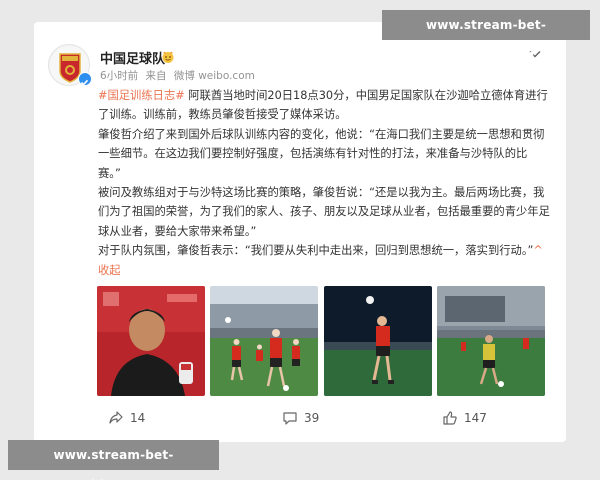  I want to click on author-name: 中国足球队, so click(132, 57).